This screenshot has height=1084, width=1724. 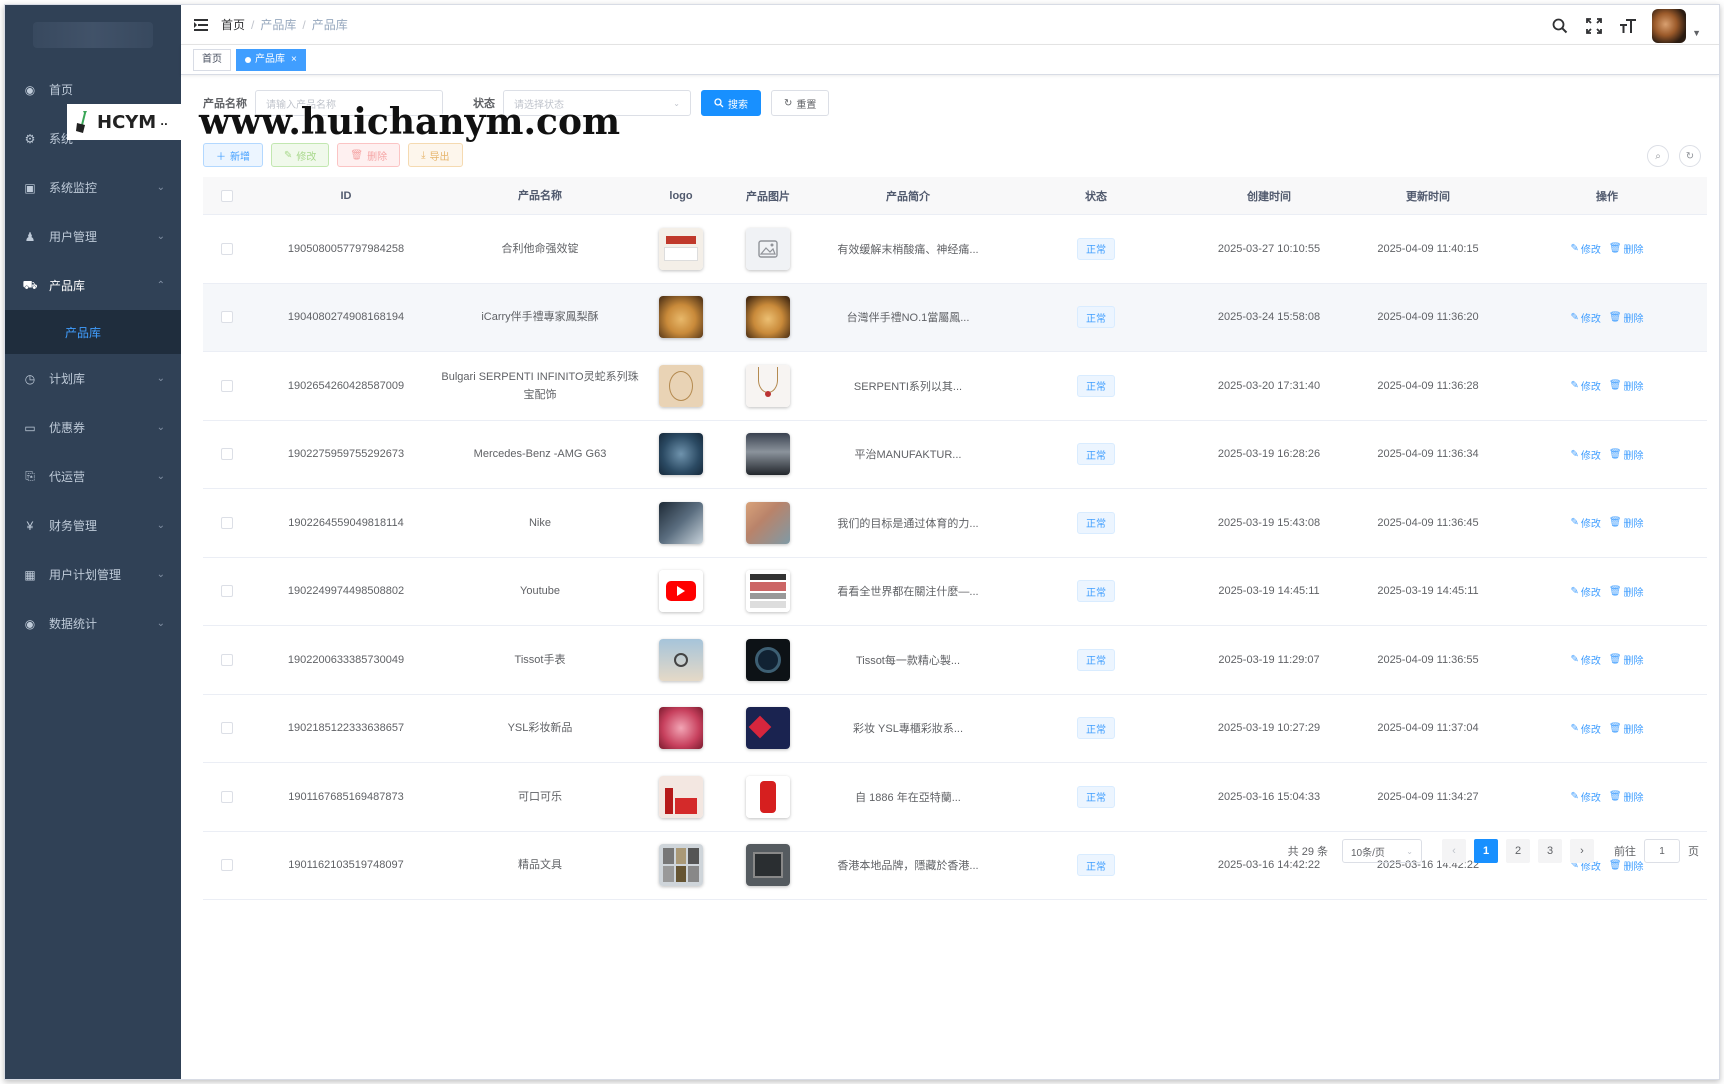 I want to click on breadcrumb-current: 产品库, so click(x=329, y=25).